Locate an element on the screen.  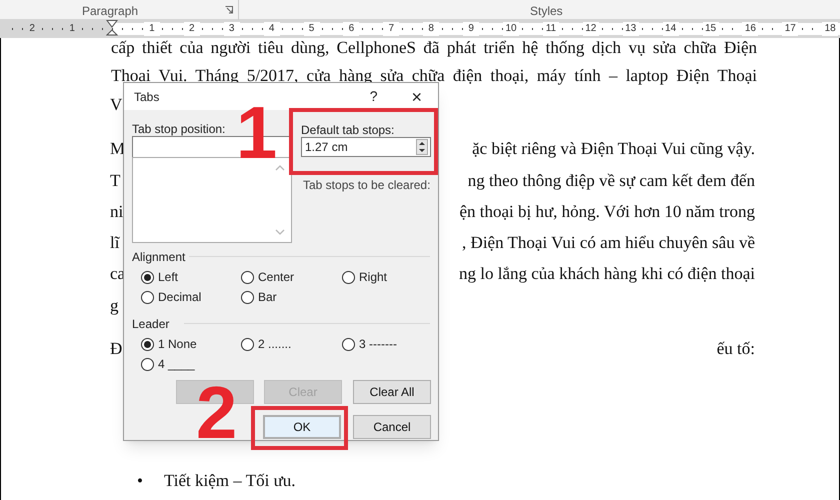
field-label: Tab stops to be cleared: is located at coordinates (366, 185).